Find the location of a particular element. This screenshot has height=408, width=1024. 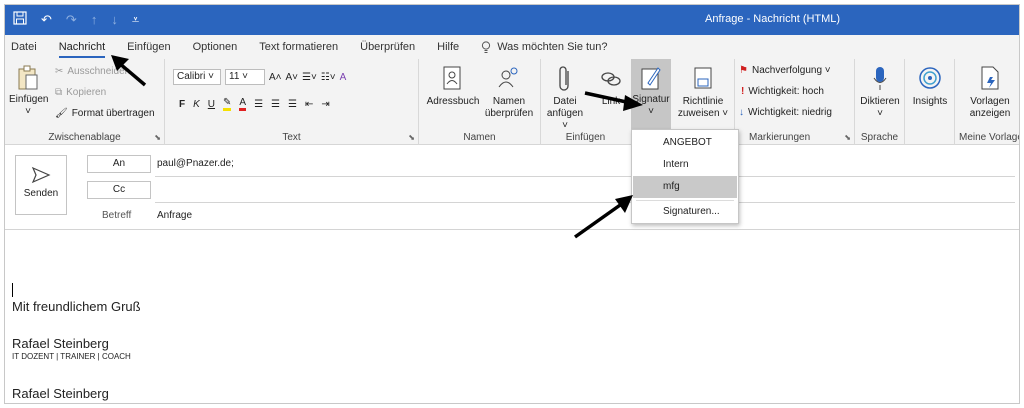

view-templates-button: Vorlagen anzeigen is located at coordinates (990, 92).